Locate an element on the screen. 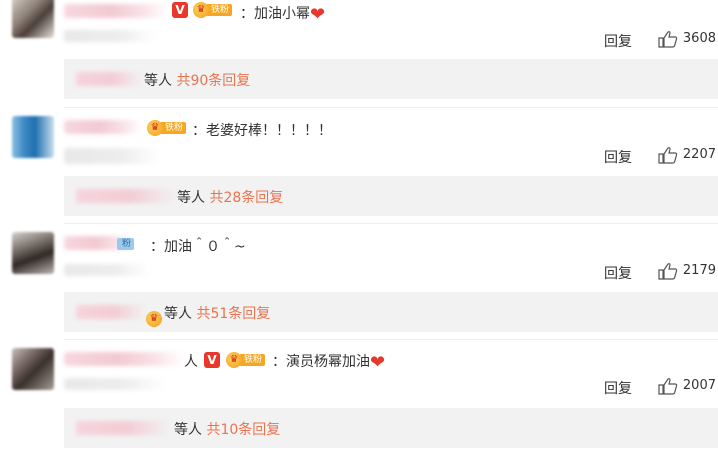 This screenshot has width=718, height=467. comment-text: ：老婆好棒！！！！！ is located at coordinates (262, 130).